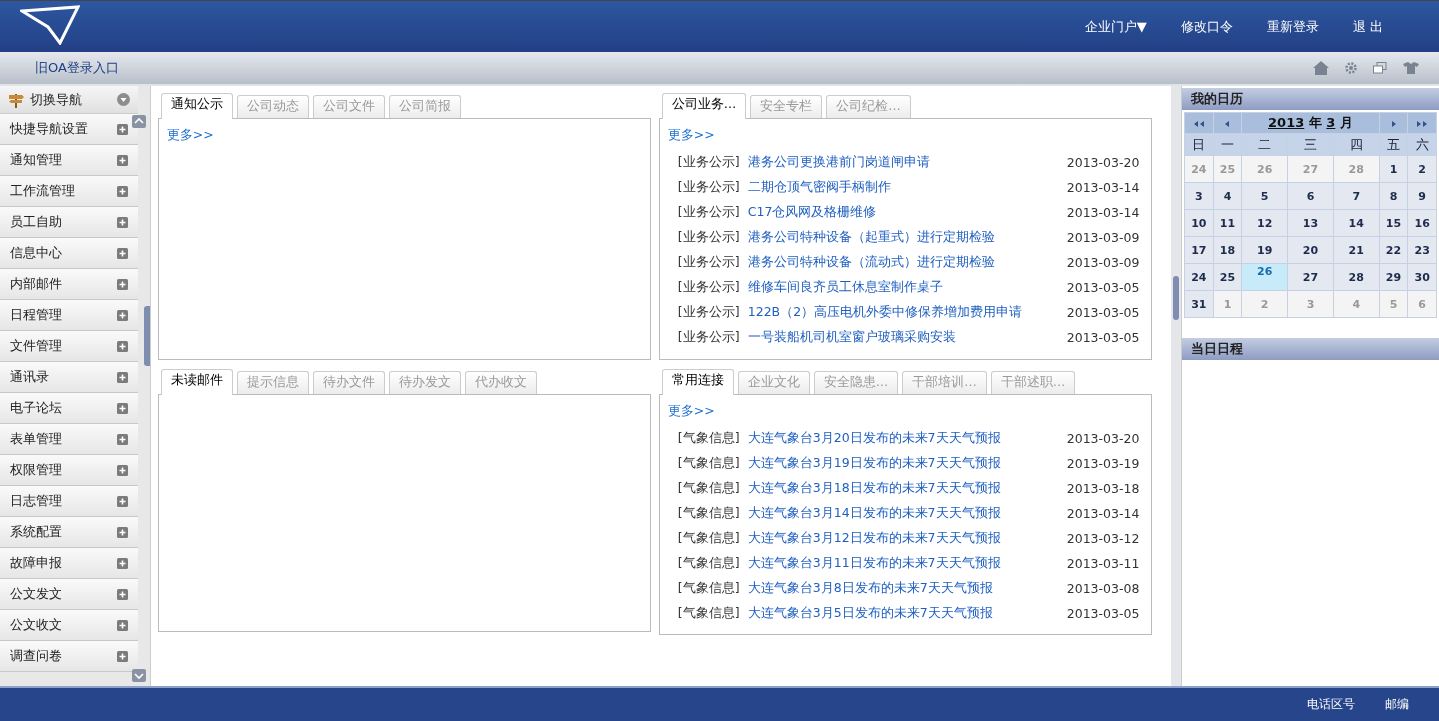  What do you see at coordinates (907, 513) in the screenshot?
I see `item-link: 大连气象台3月14日发布的未来7天天气预报` at bounding box center [907, 513].